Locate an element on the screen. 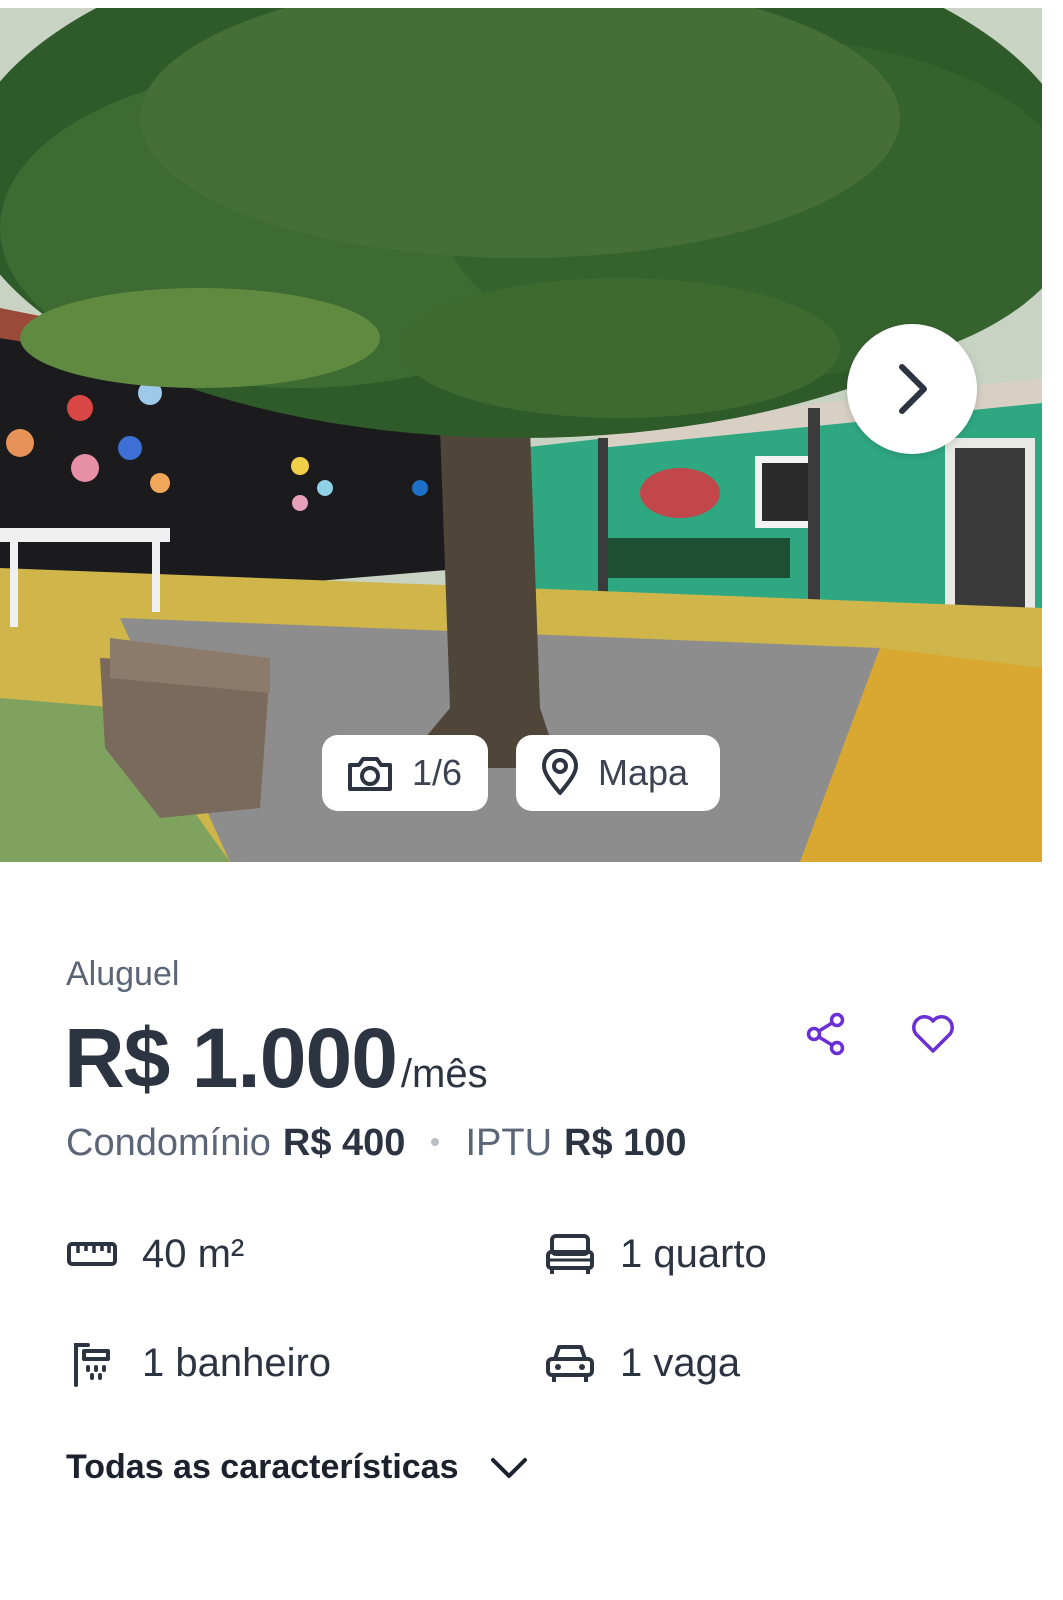 This screenshot has width=1063, height=1600. all-features-toggle: Todas as características is located at coordinates (297, 1467).